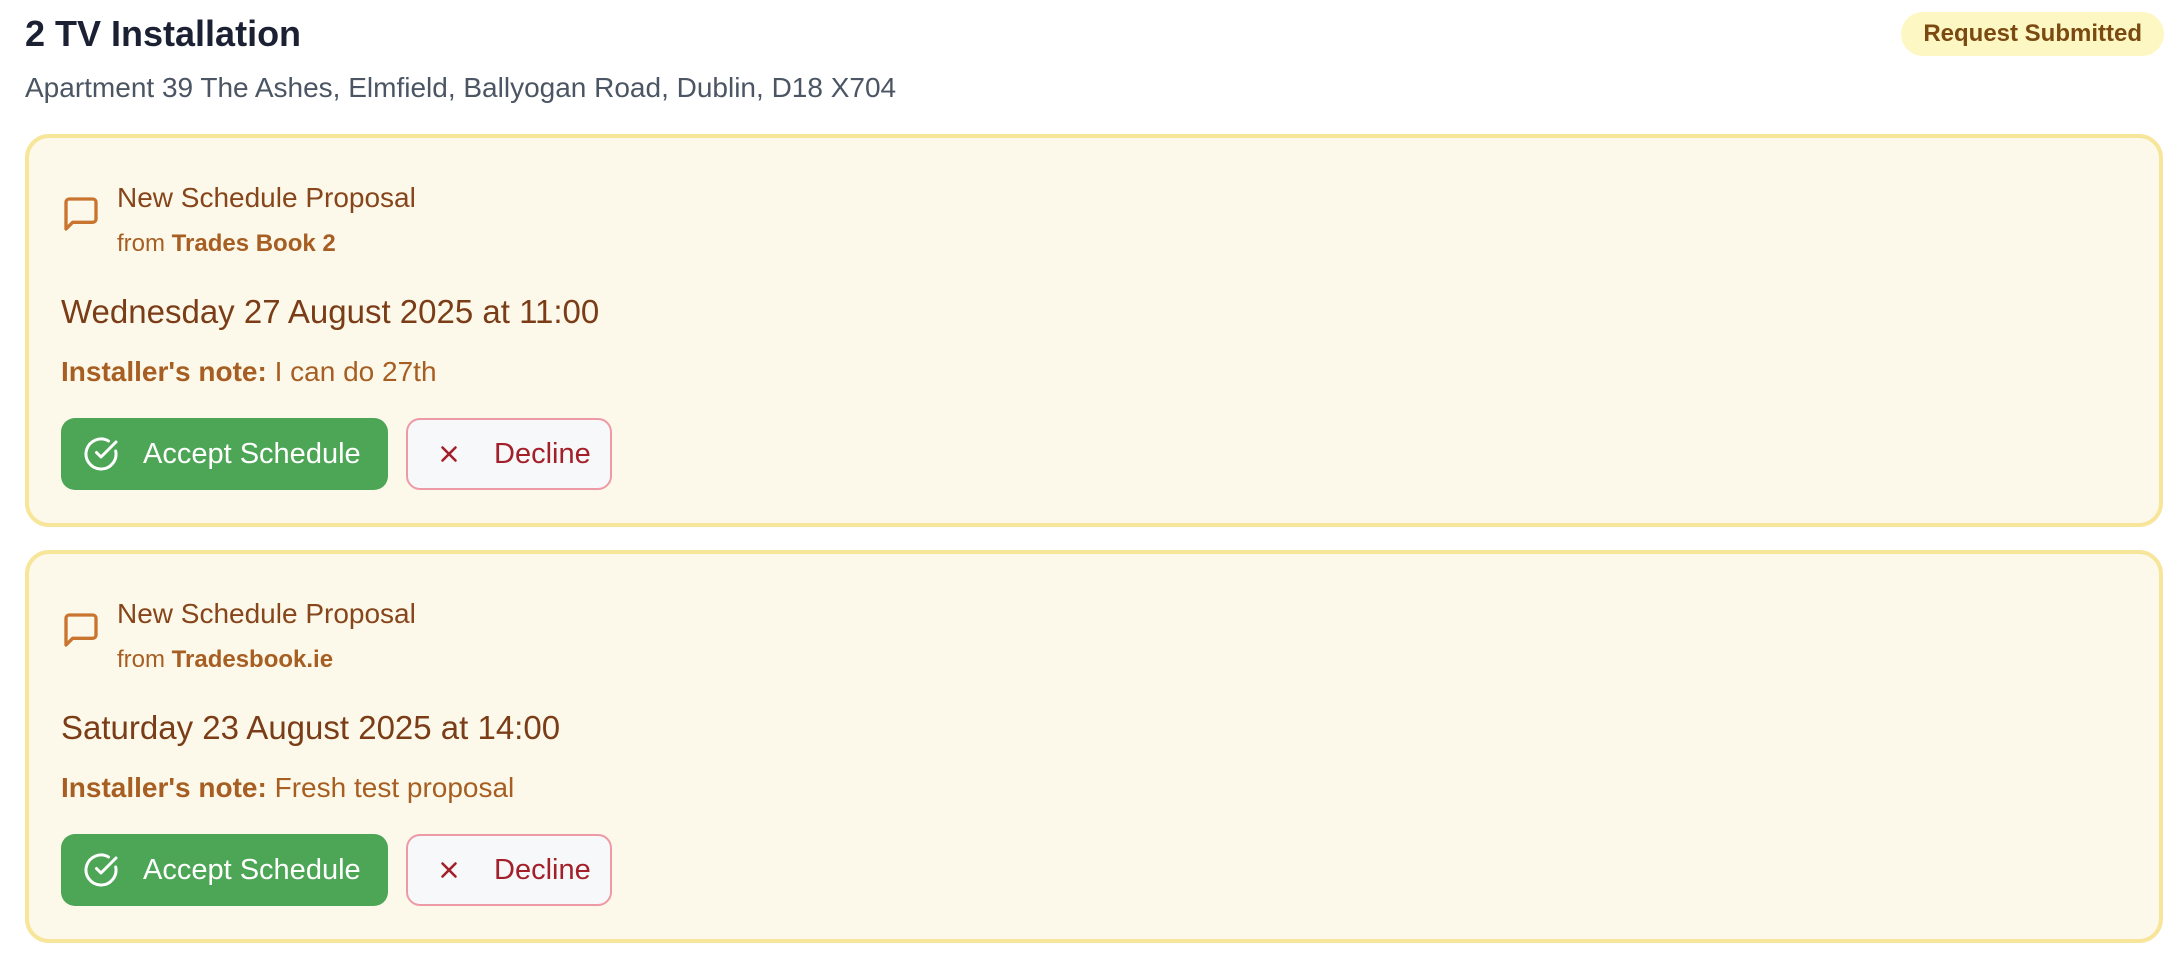 The height and width of the screenshot is (954, 2180). Describe the element at coordinates (2032, 34) in the screenshot. I see `status-badge: Request Submitted` at that location.